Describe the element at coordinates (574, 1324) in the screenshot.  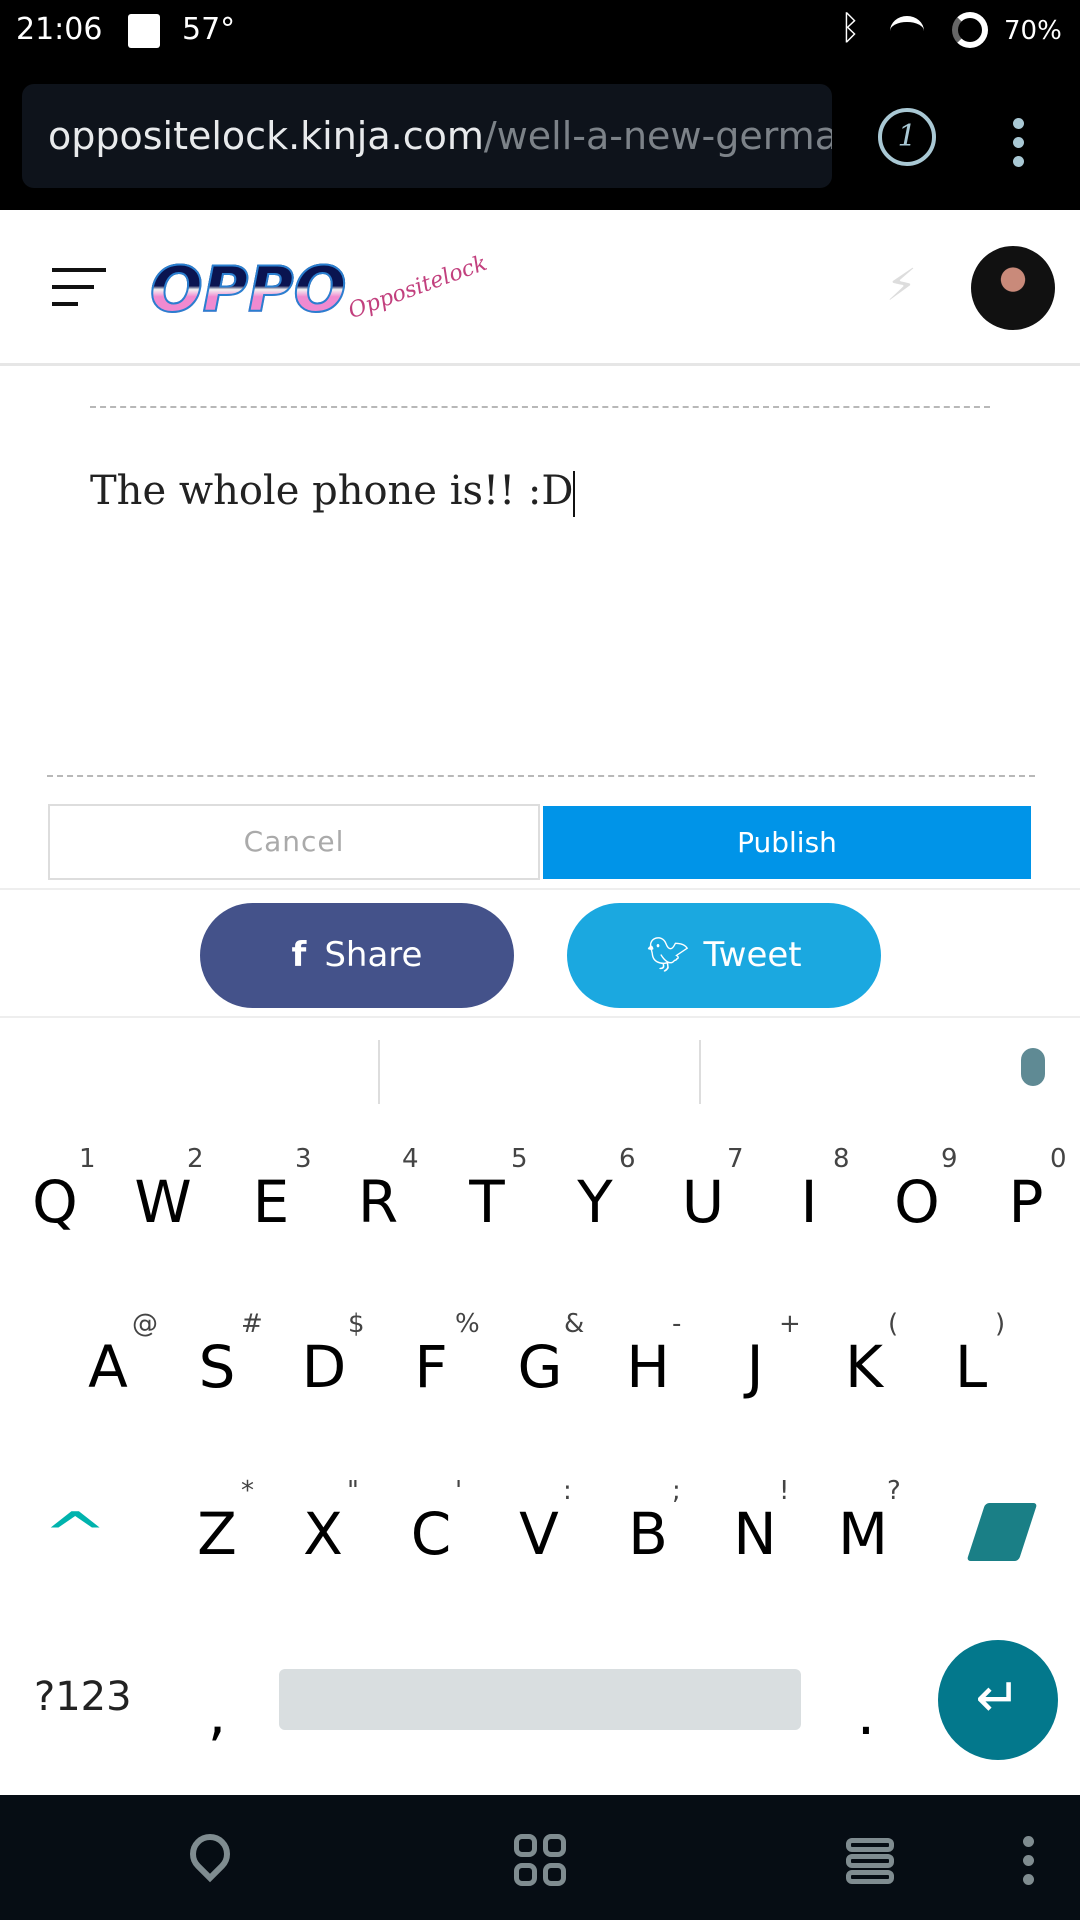
I see `key-hint: &` at that location.